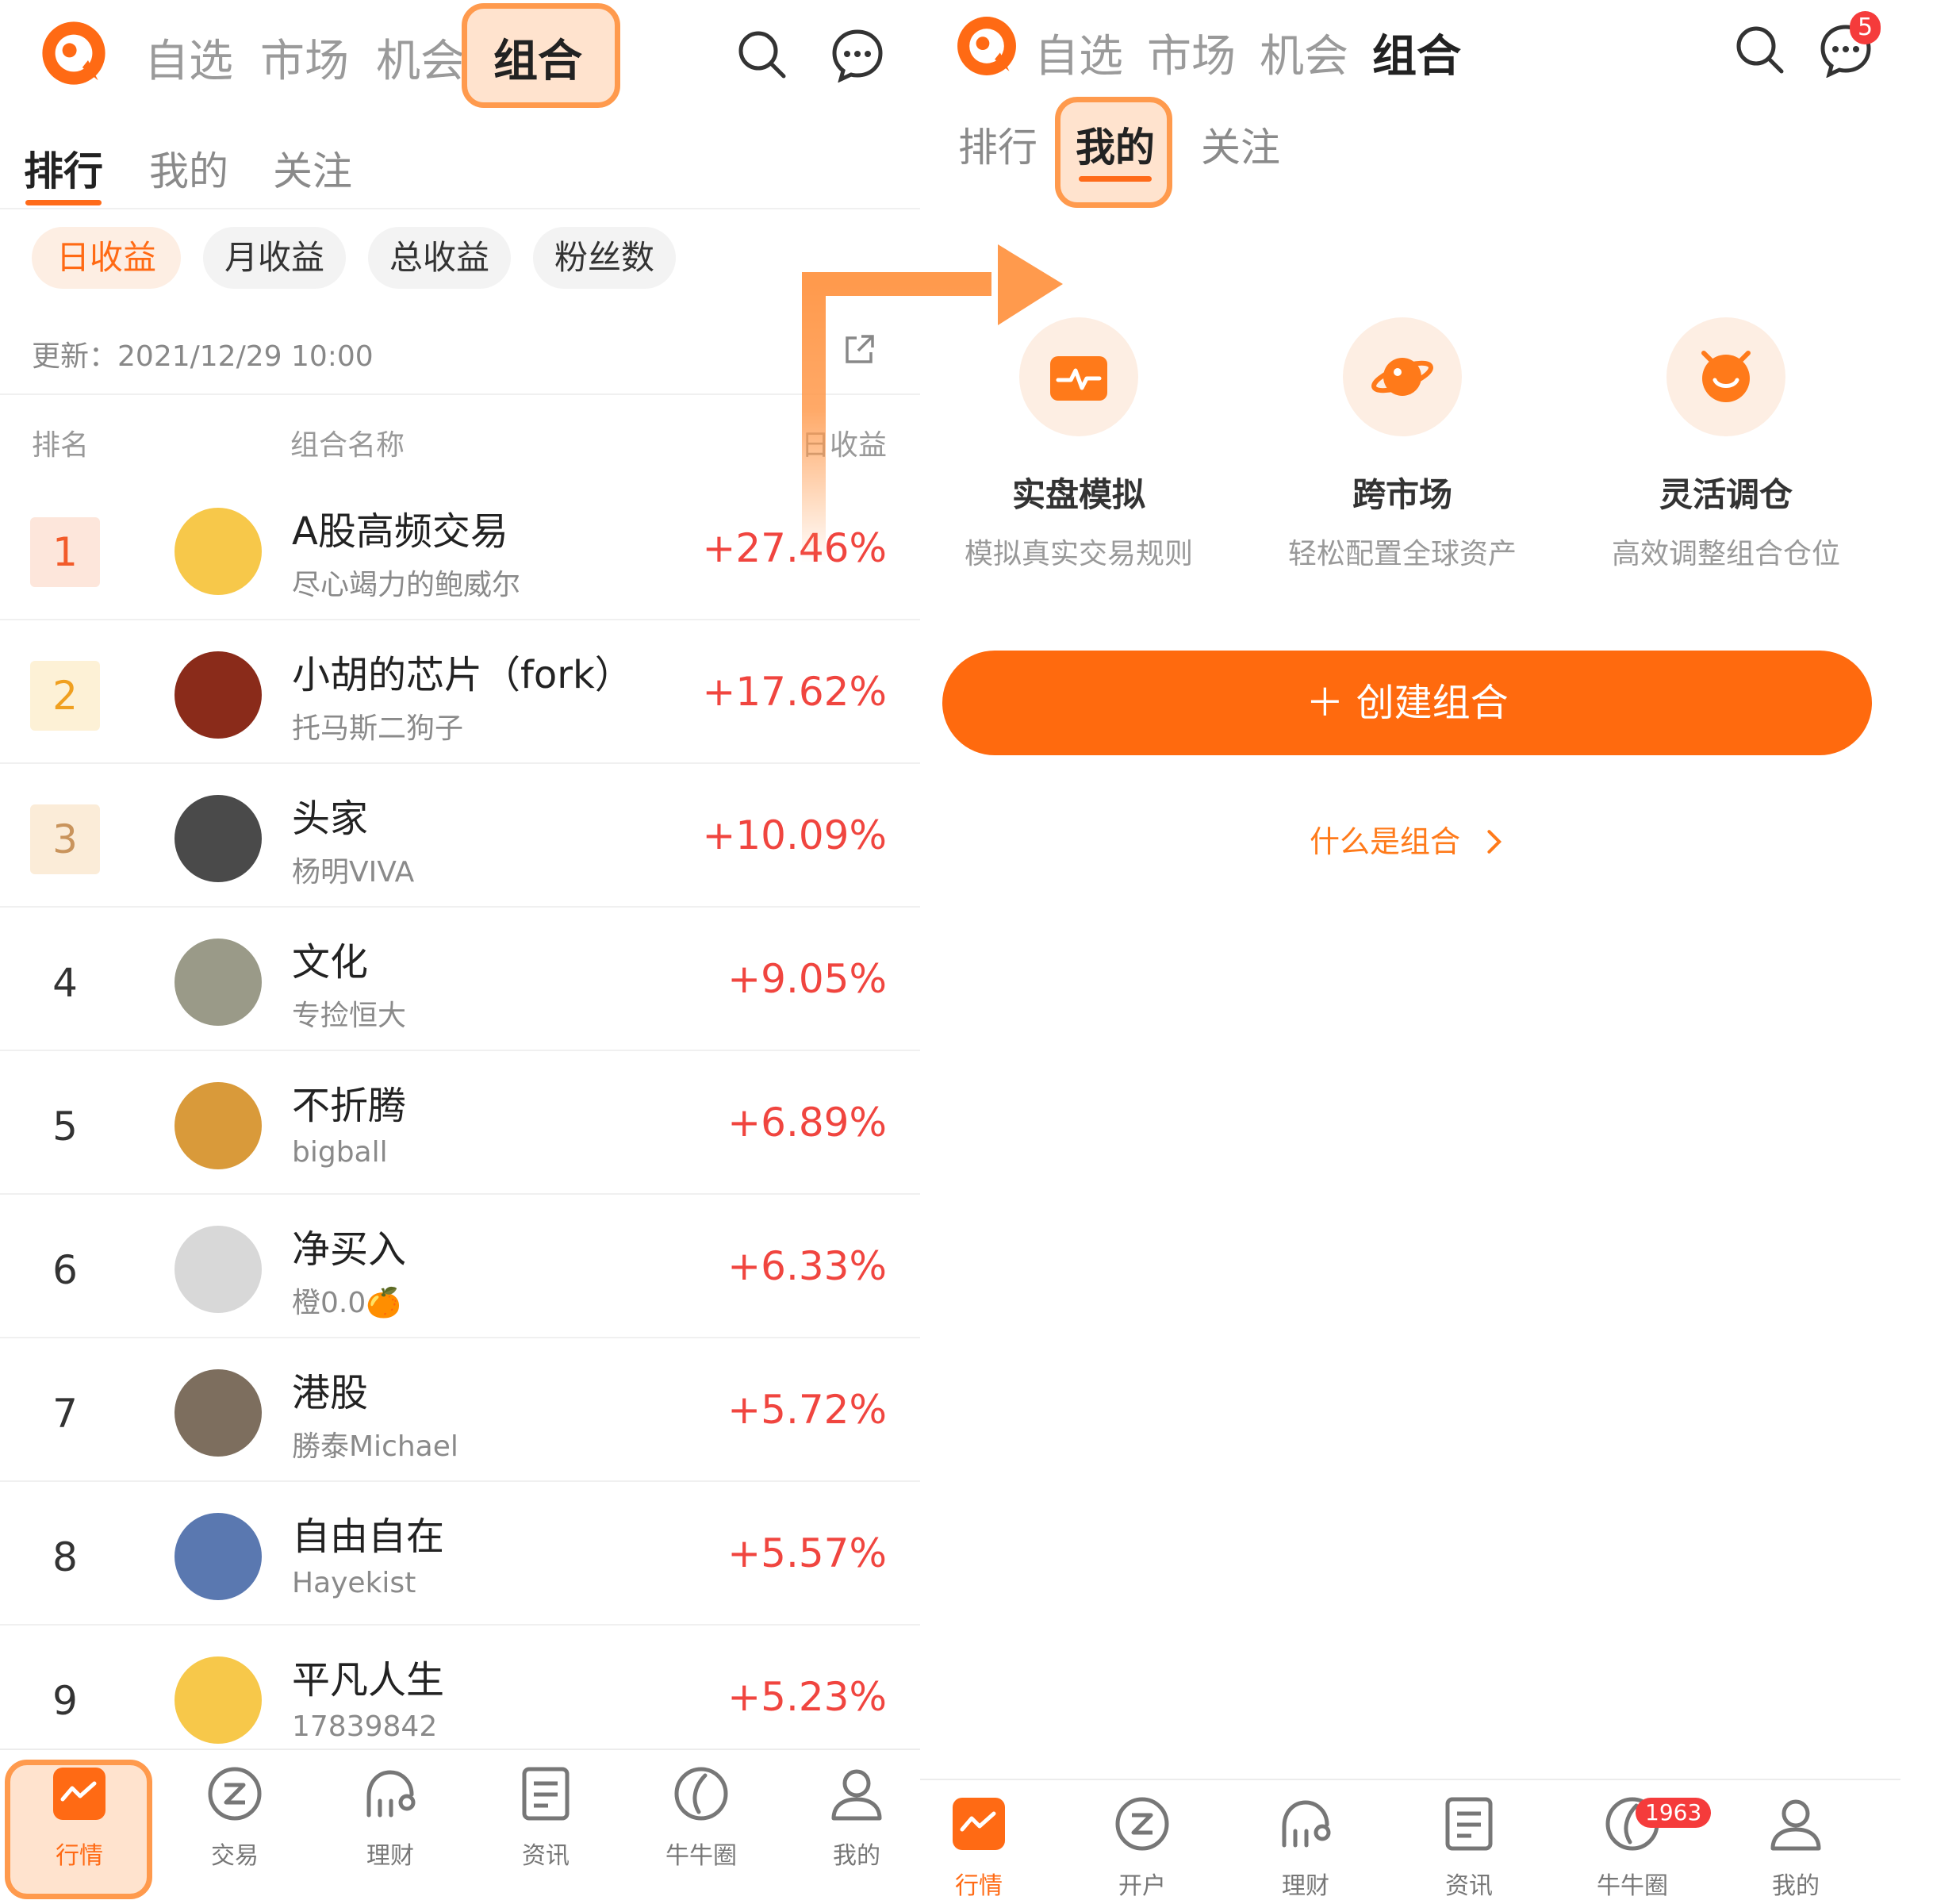  What do you see at coordinates (368, 1680) in the screenshot?
I see `portfolio-name: 平凡人生` at bounding box center [368, 1680].